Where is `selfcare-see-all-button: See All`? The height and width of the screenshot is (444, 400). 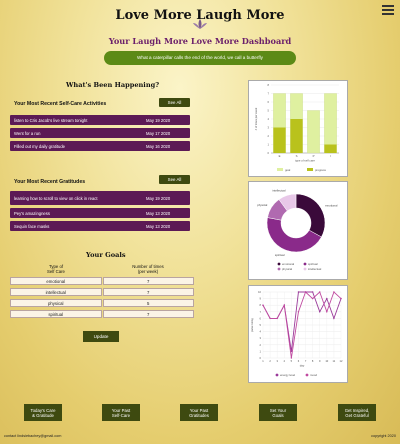 selfcare-see-all-button: See All is located at coordinates (174, 102).